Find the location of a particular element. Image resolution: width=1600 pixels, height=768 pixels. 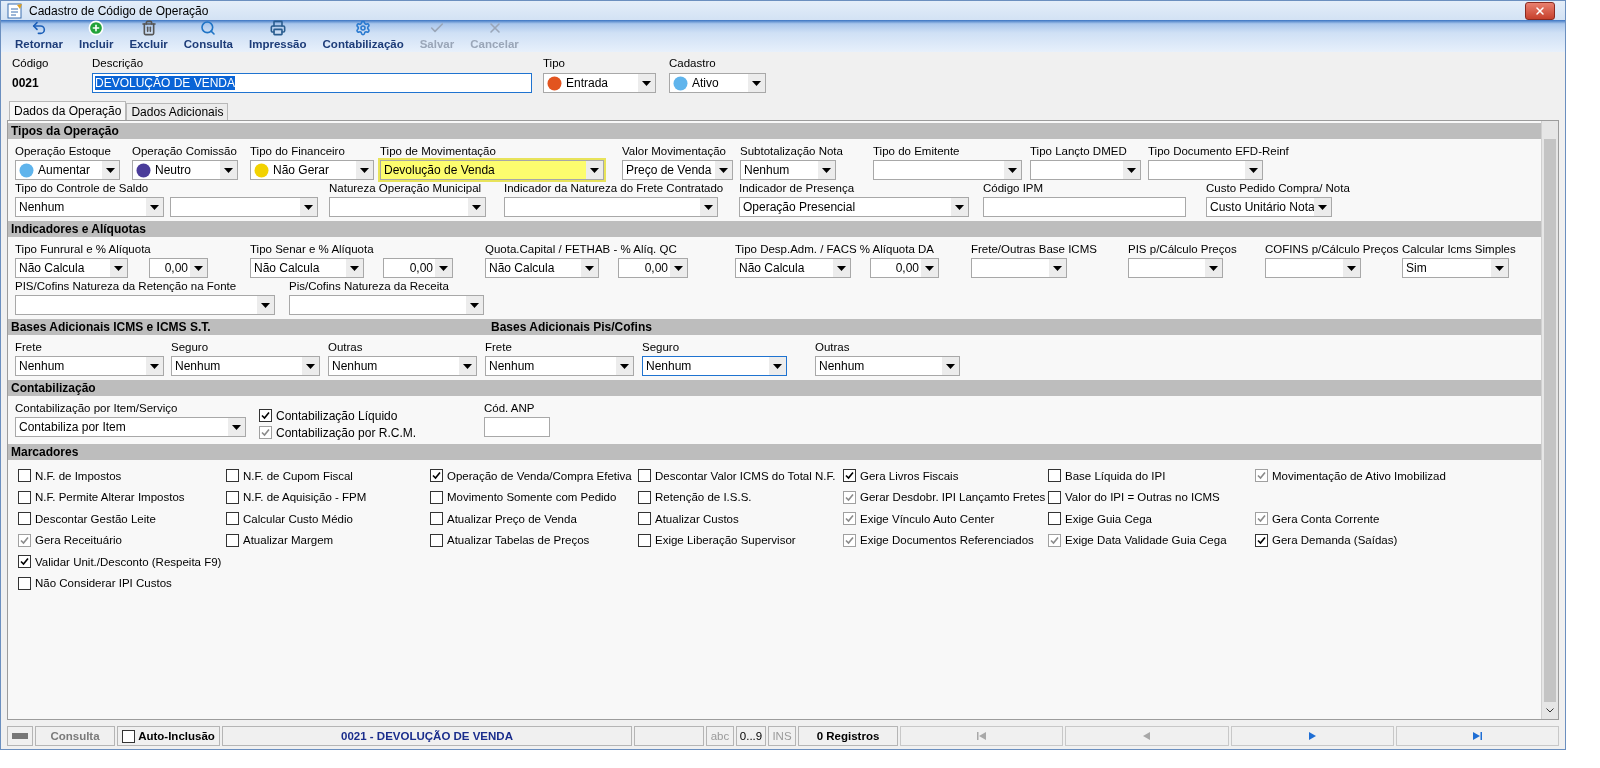

checkbox-label: Atualizar Custos is located at coordinates (697, 518).